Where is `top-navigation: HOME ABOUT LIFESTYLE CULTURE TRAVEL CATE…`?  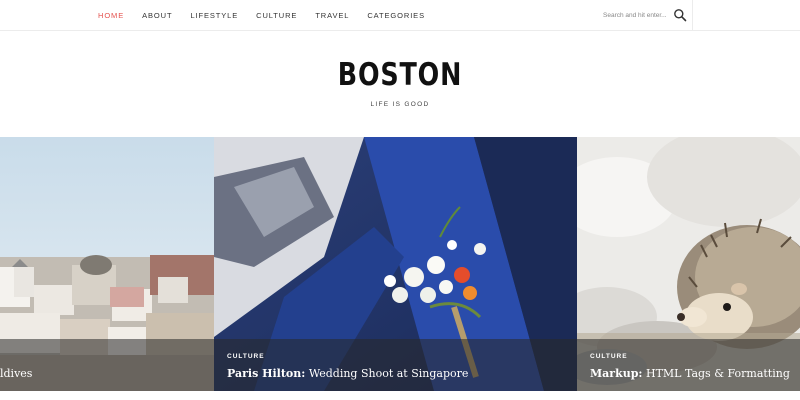 top-navigation: HOME ABOUT LIFESTYLE CULTURE TRAVEL CATE… is located at coordinates (400, 15).